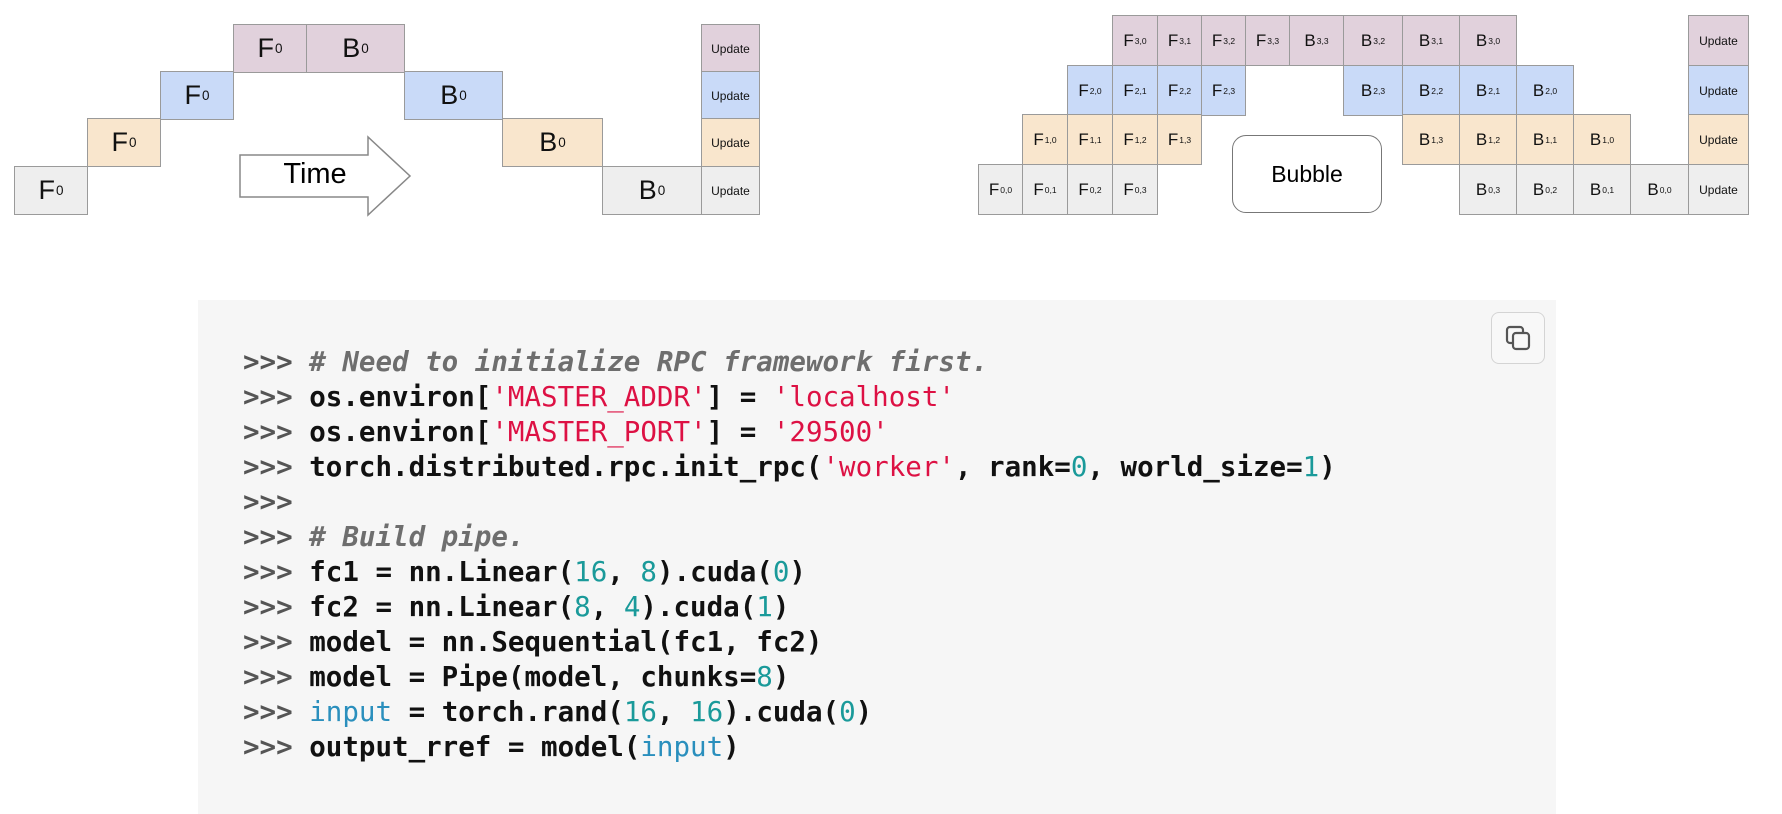  I want to click on forward-cell: F 2,0, so click(1090, 90).